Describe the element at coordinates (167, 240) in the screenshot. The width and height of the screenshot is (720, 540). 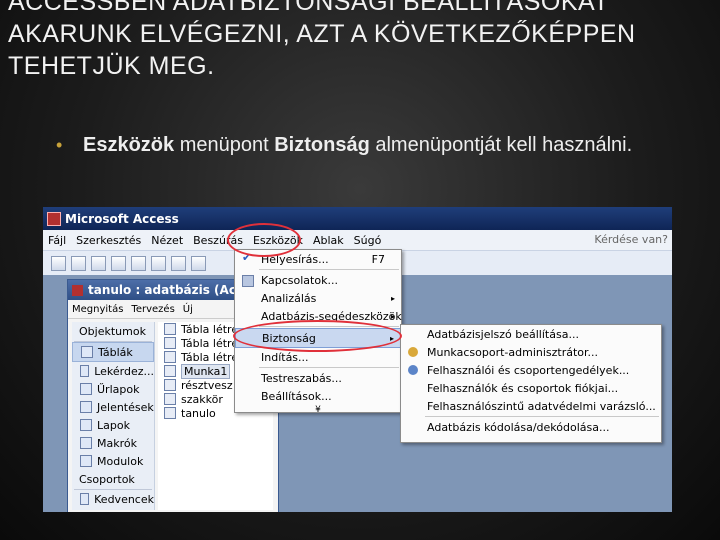
I see `menu-view: Nézet` at that location.